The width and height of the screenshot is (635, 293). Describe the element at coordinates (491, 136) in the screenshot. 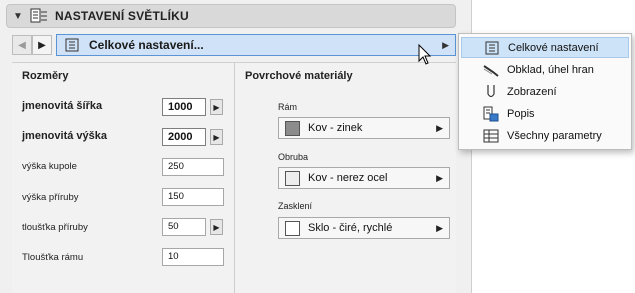

I see `all-parameters-icon` at that location.